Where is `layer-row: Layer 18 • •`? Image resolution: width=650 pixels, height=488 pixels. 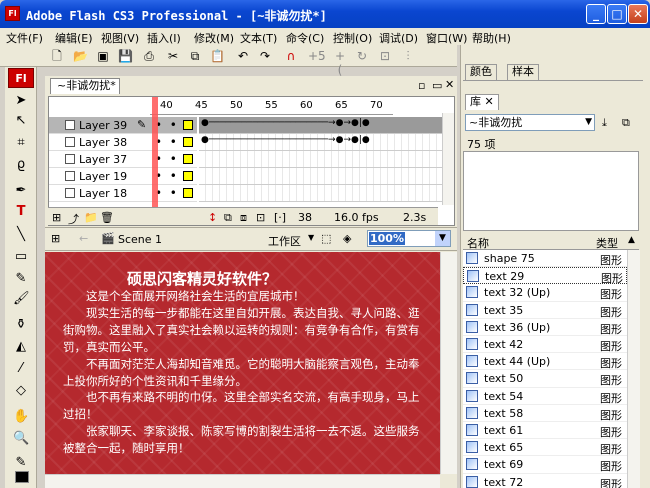 layer-row: Layer 18 • • is located at coordinates (123, 193).